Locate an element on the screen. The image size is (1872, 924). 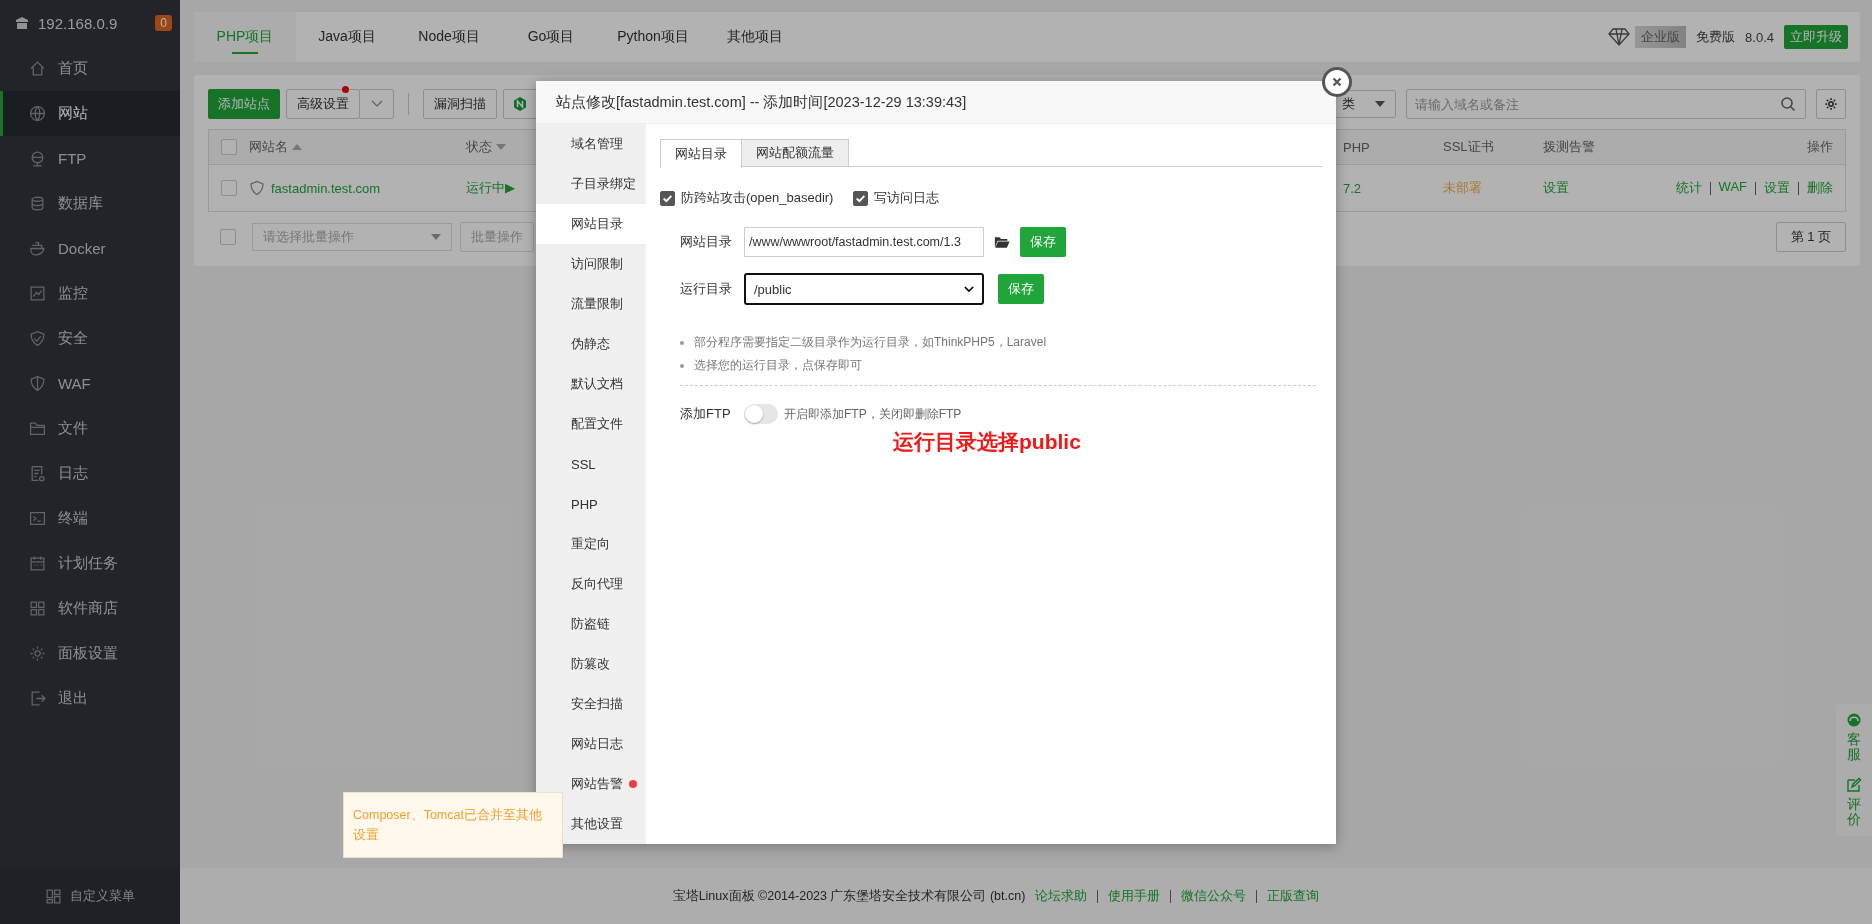
help-note: 部分程序需要指定二级目录作为运行目录，如ThinkPHP5，Laravel is located at coordinates (870, 342).